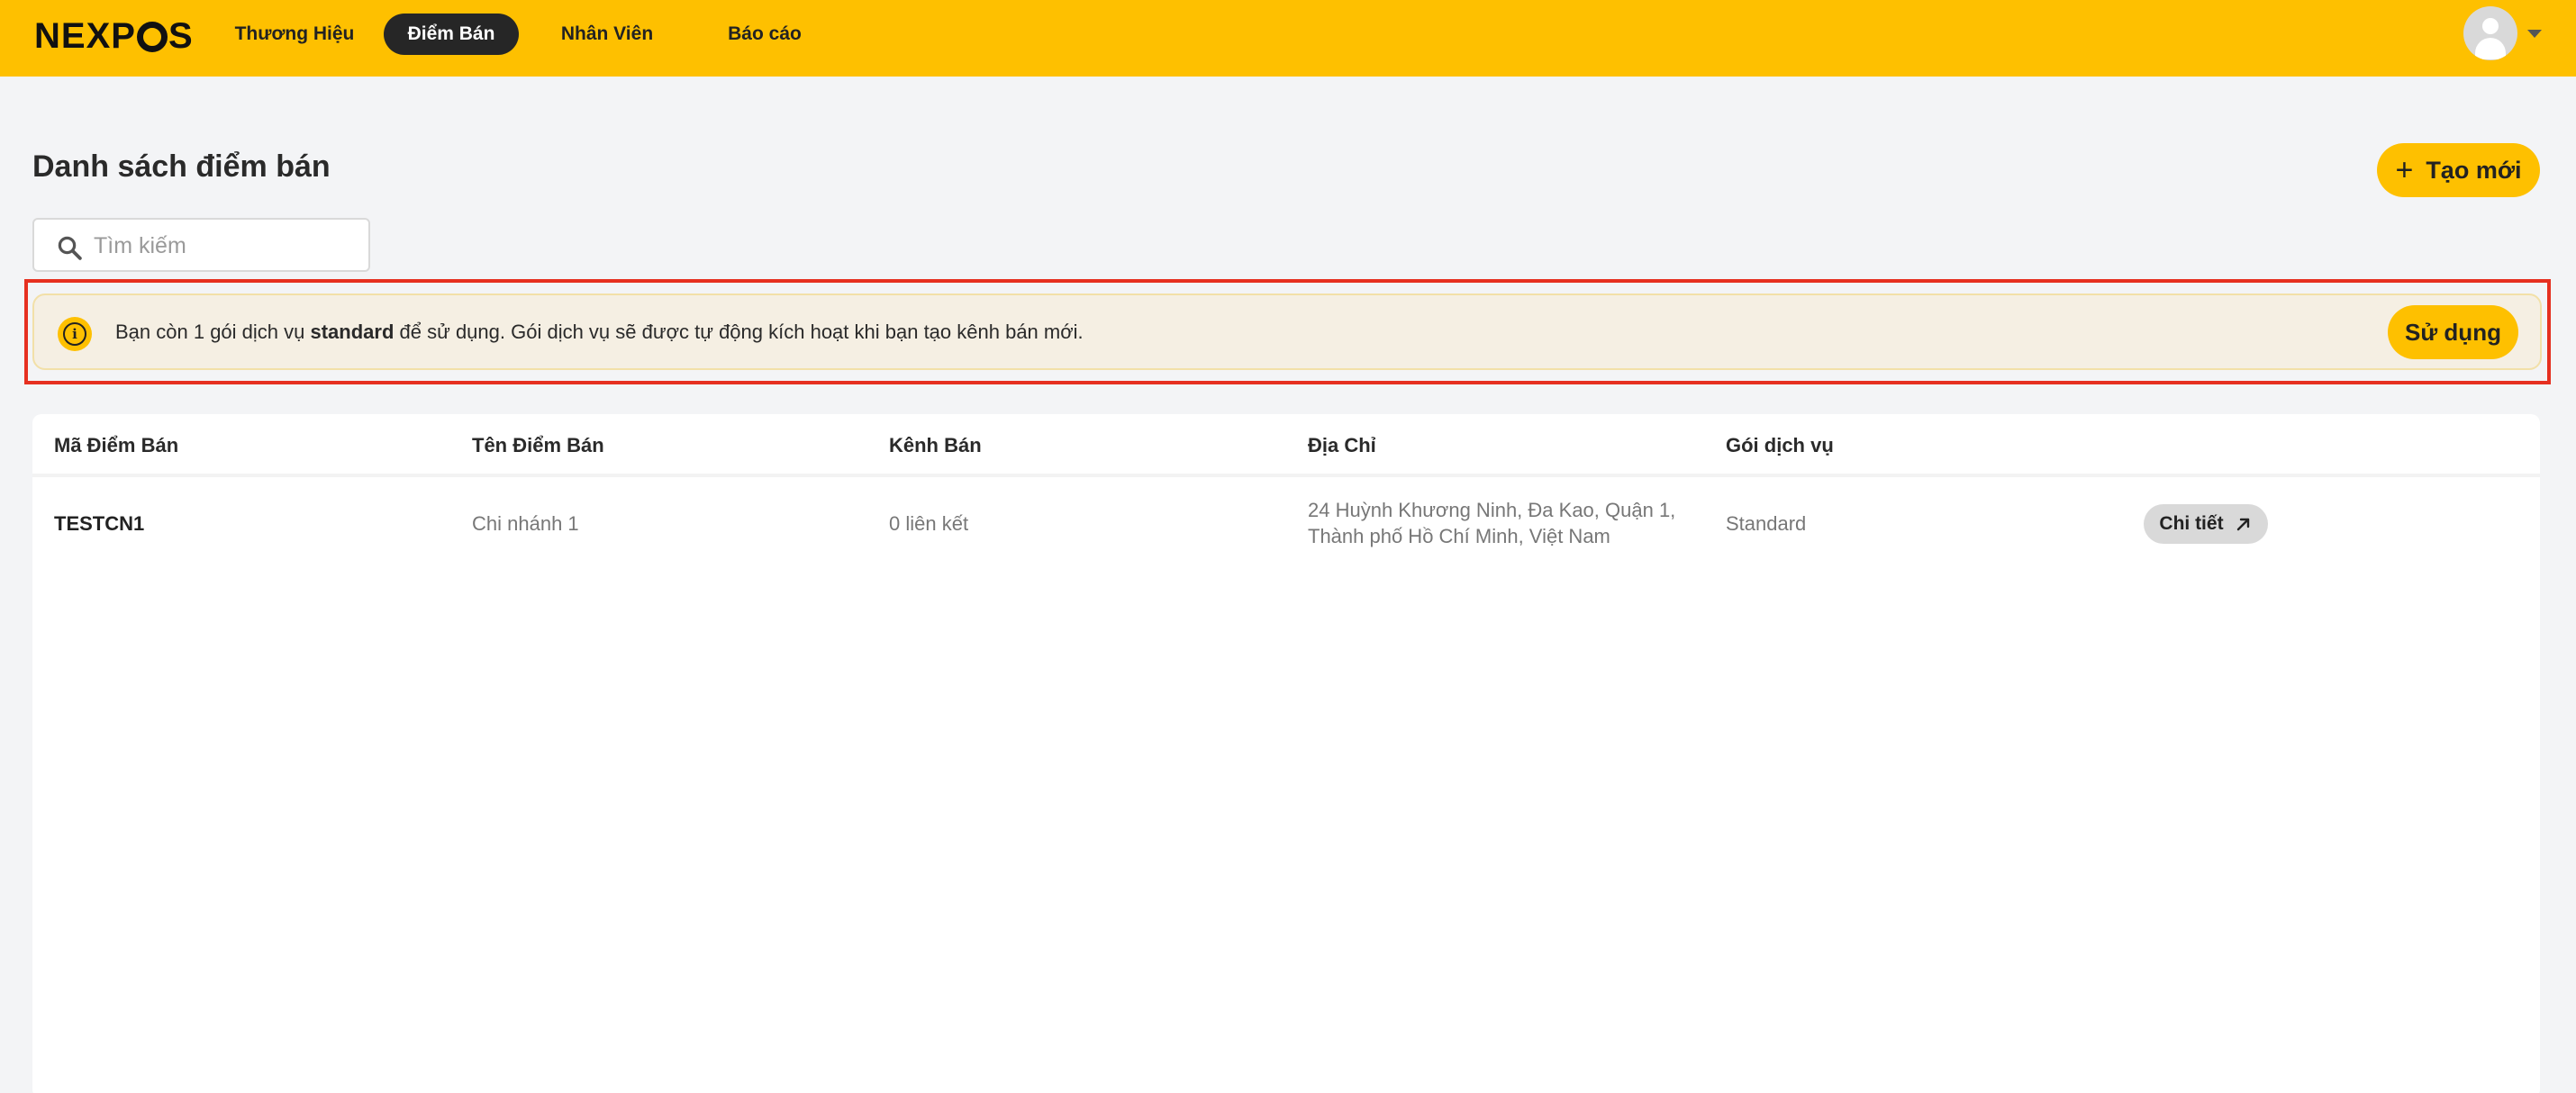  Describe the element at coordinates (1780, 445) in the screenshot. I see `col-header-plan: Gói dịch vụ` at that location.